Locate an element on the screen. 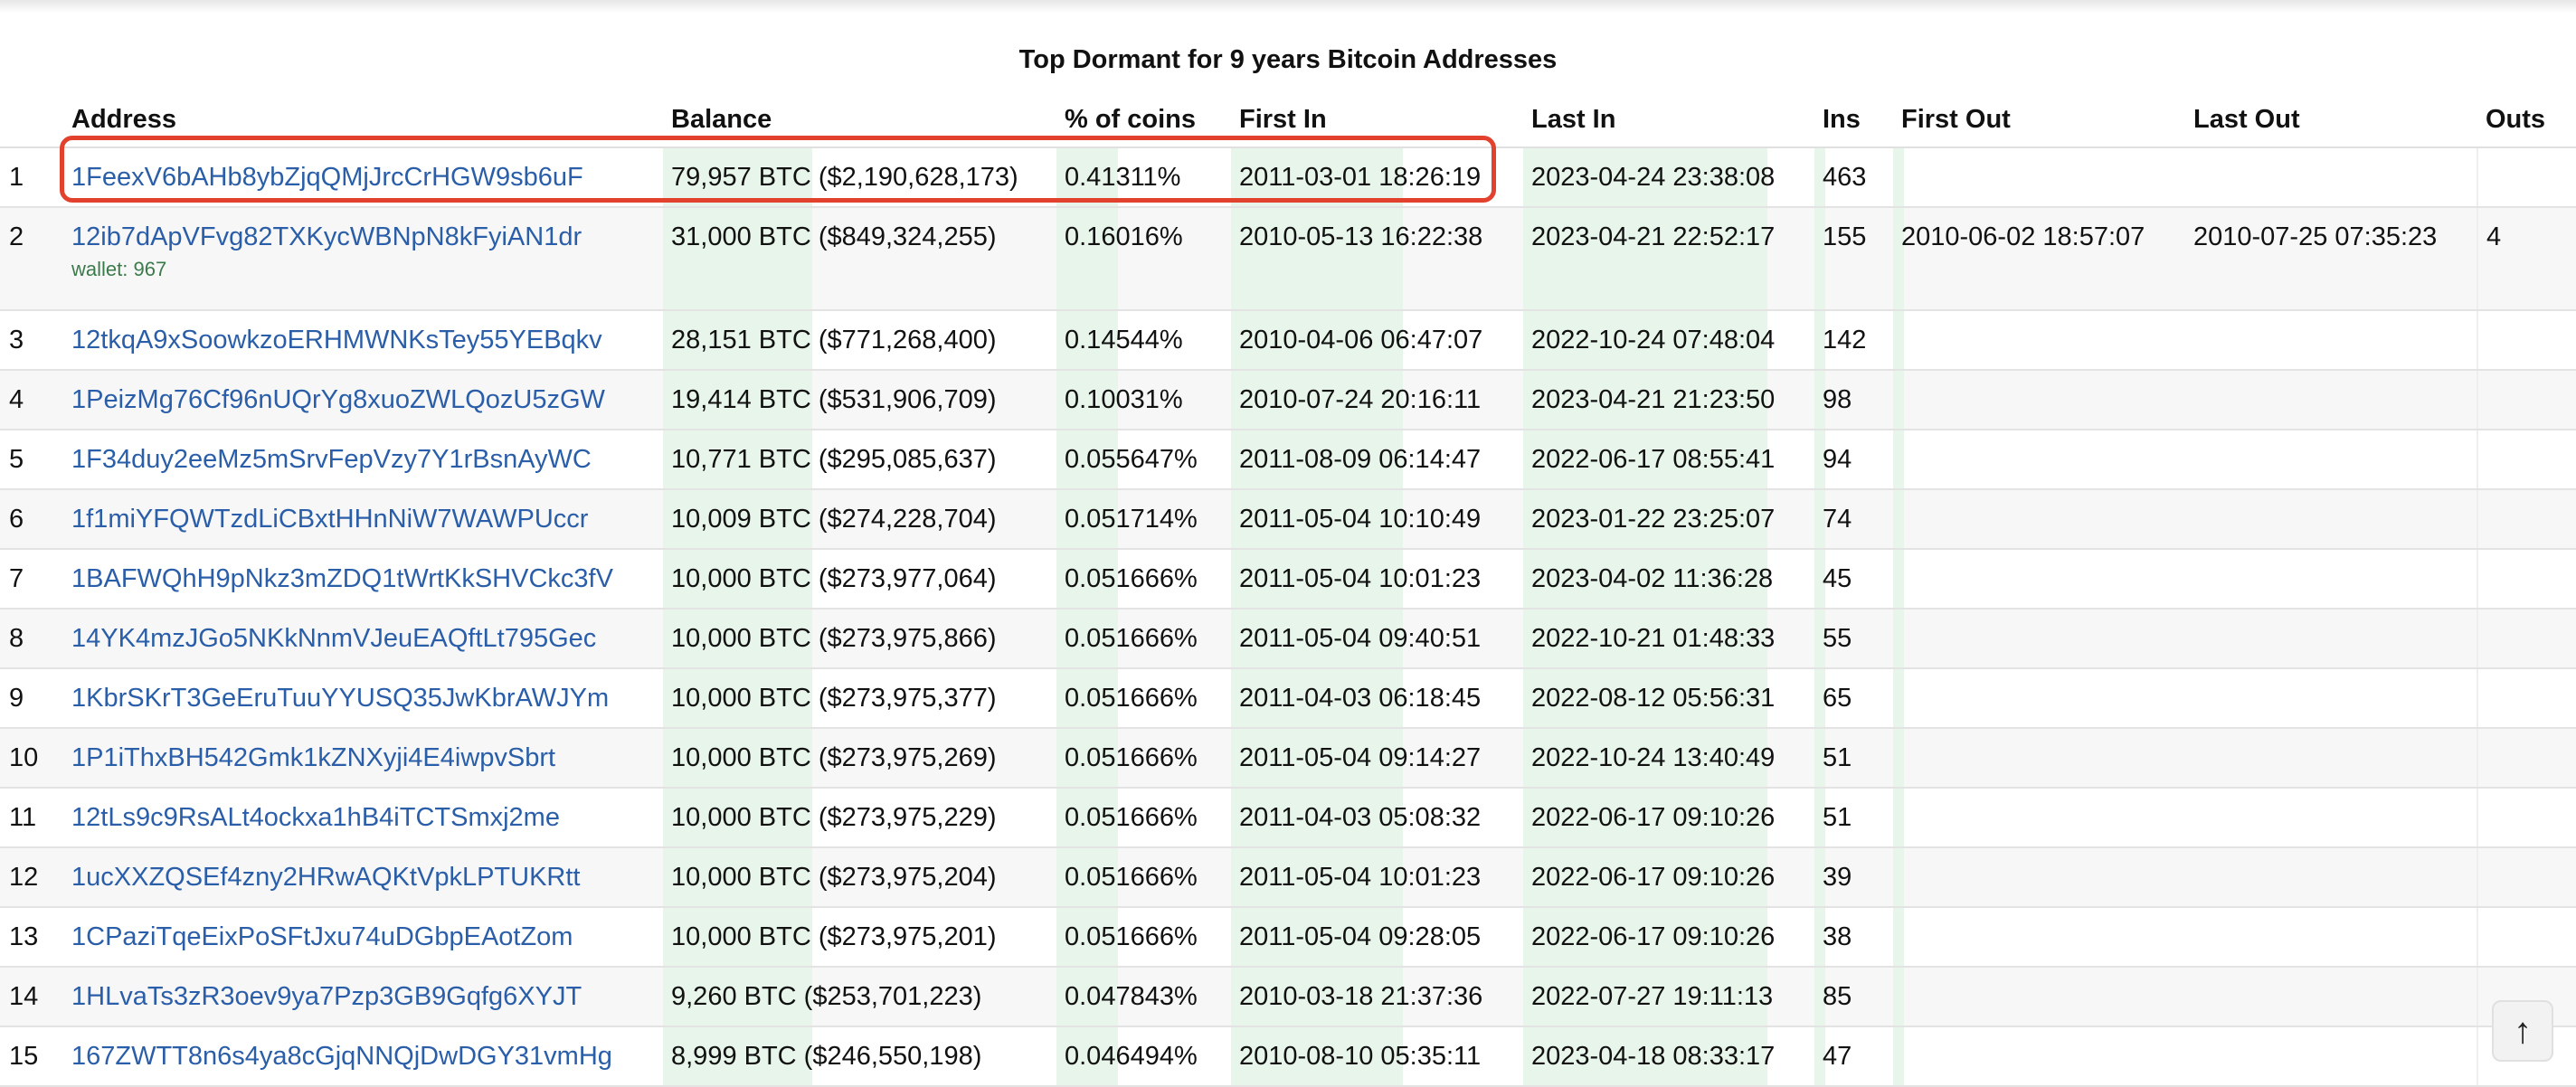 This screenshot has width=2576, height=1087. cell-first-in: 2010-03-18 21:37:36 is located at coordinates (1377, 997).